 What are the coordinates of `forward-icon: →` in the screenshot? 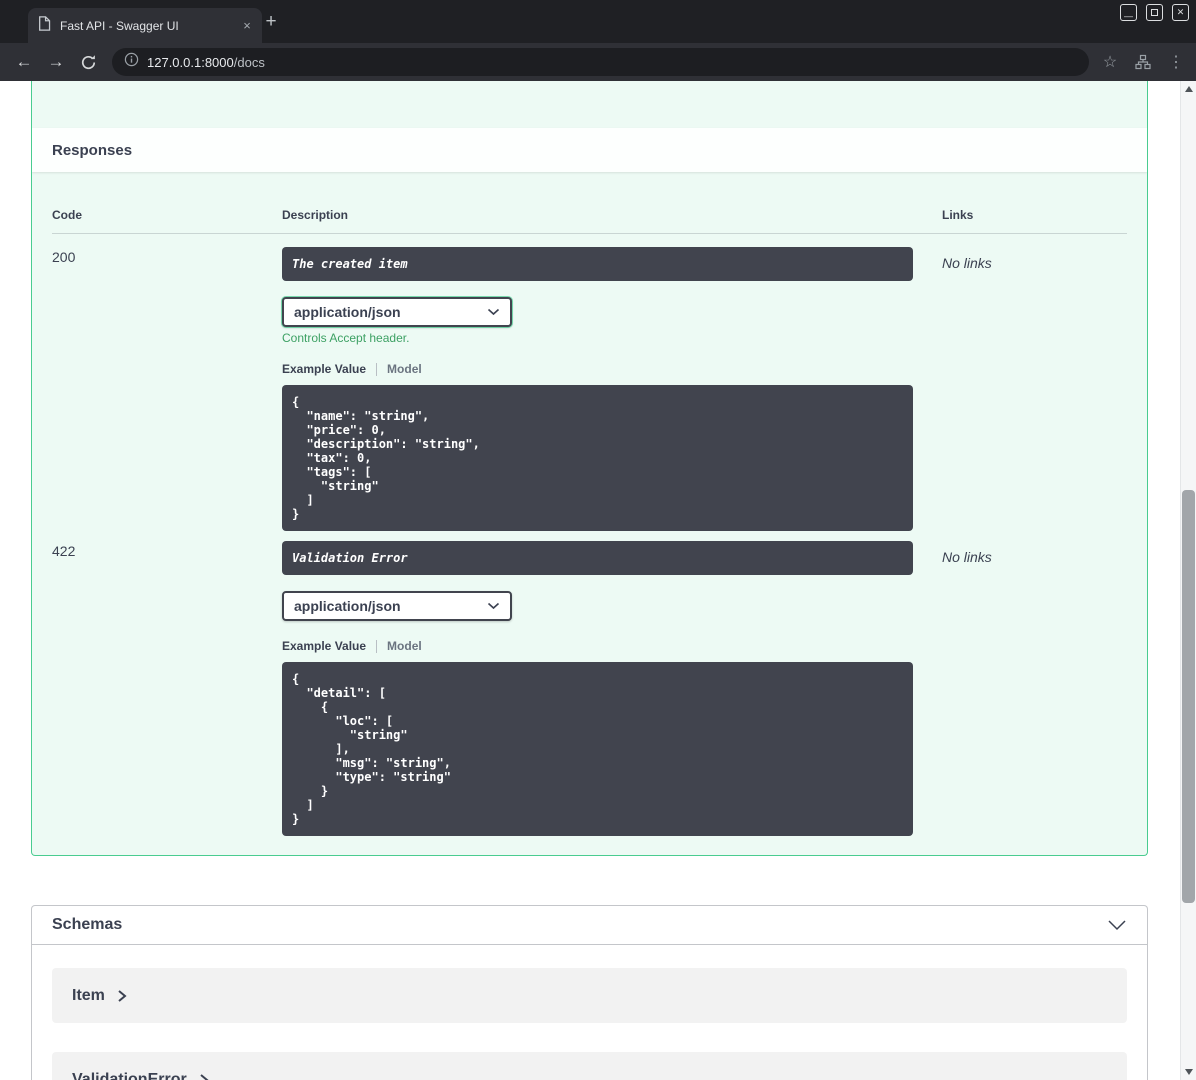 It's located at (56, 62).